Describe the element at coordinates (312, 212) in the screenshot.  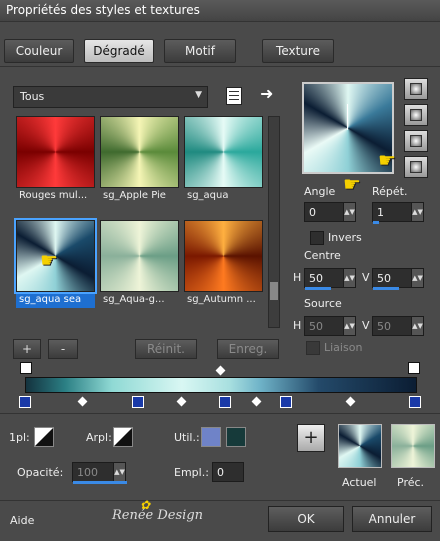
I see `angle-value: 0` at that location.